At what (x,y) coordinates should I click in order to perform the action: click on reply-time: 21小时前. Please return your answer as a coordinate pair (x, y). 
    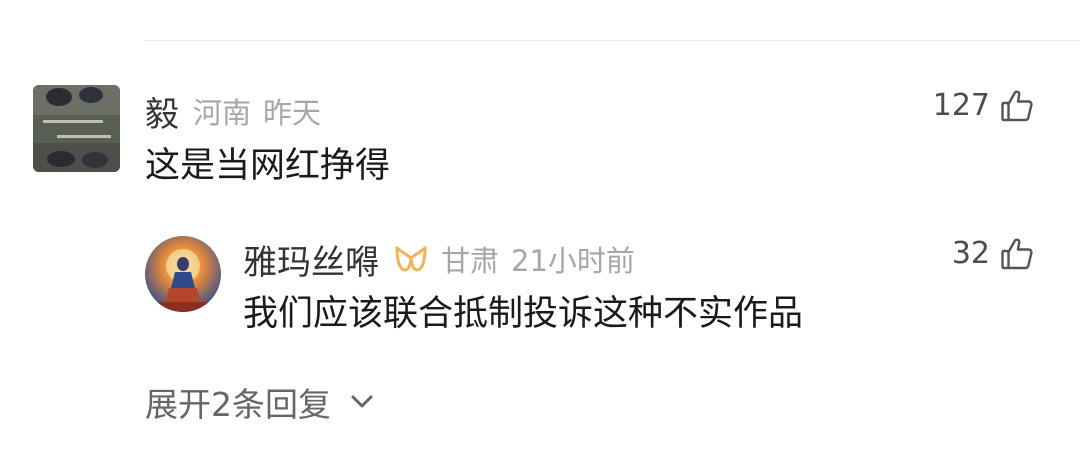
    Looking at the image, I should click on (573, 261).